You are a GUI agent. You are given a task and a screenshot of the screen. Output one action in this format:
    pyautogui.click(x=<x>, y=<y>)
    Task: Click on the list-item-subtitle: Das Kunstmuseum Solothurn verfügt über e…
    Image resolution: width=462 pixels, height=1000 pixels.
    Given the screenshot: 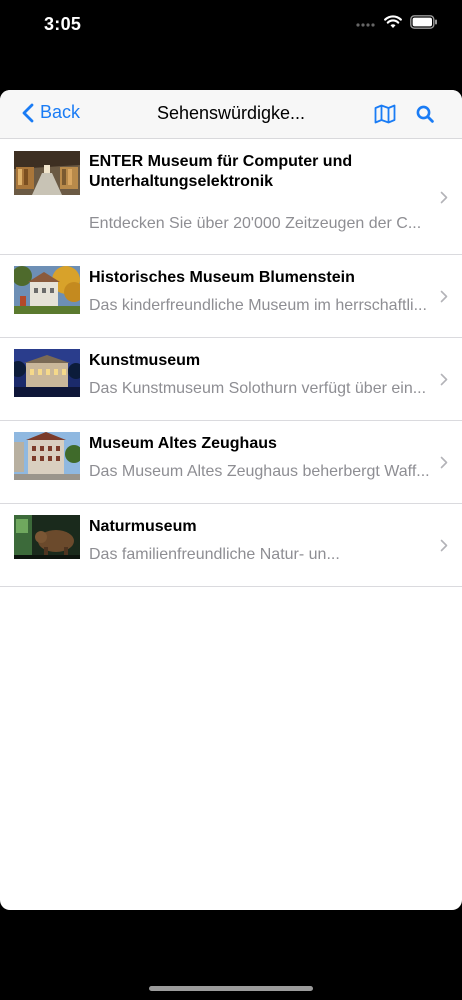 What is the action you would take?
    pyautogui.click(x=258, y=388)
    